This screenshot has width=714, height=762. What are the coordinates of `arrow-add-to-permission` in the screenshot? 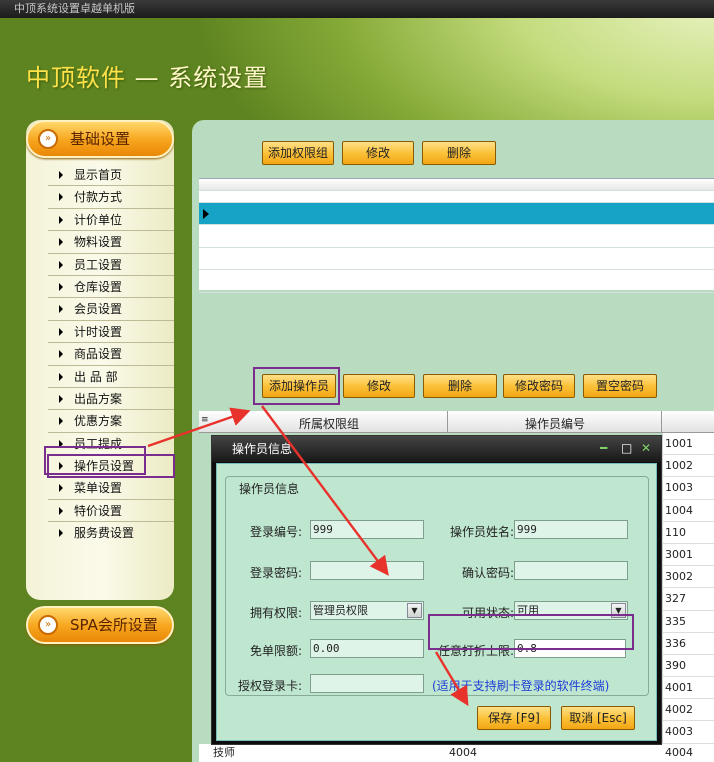 It's located at (325, 490).